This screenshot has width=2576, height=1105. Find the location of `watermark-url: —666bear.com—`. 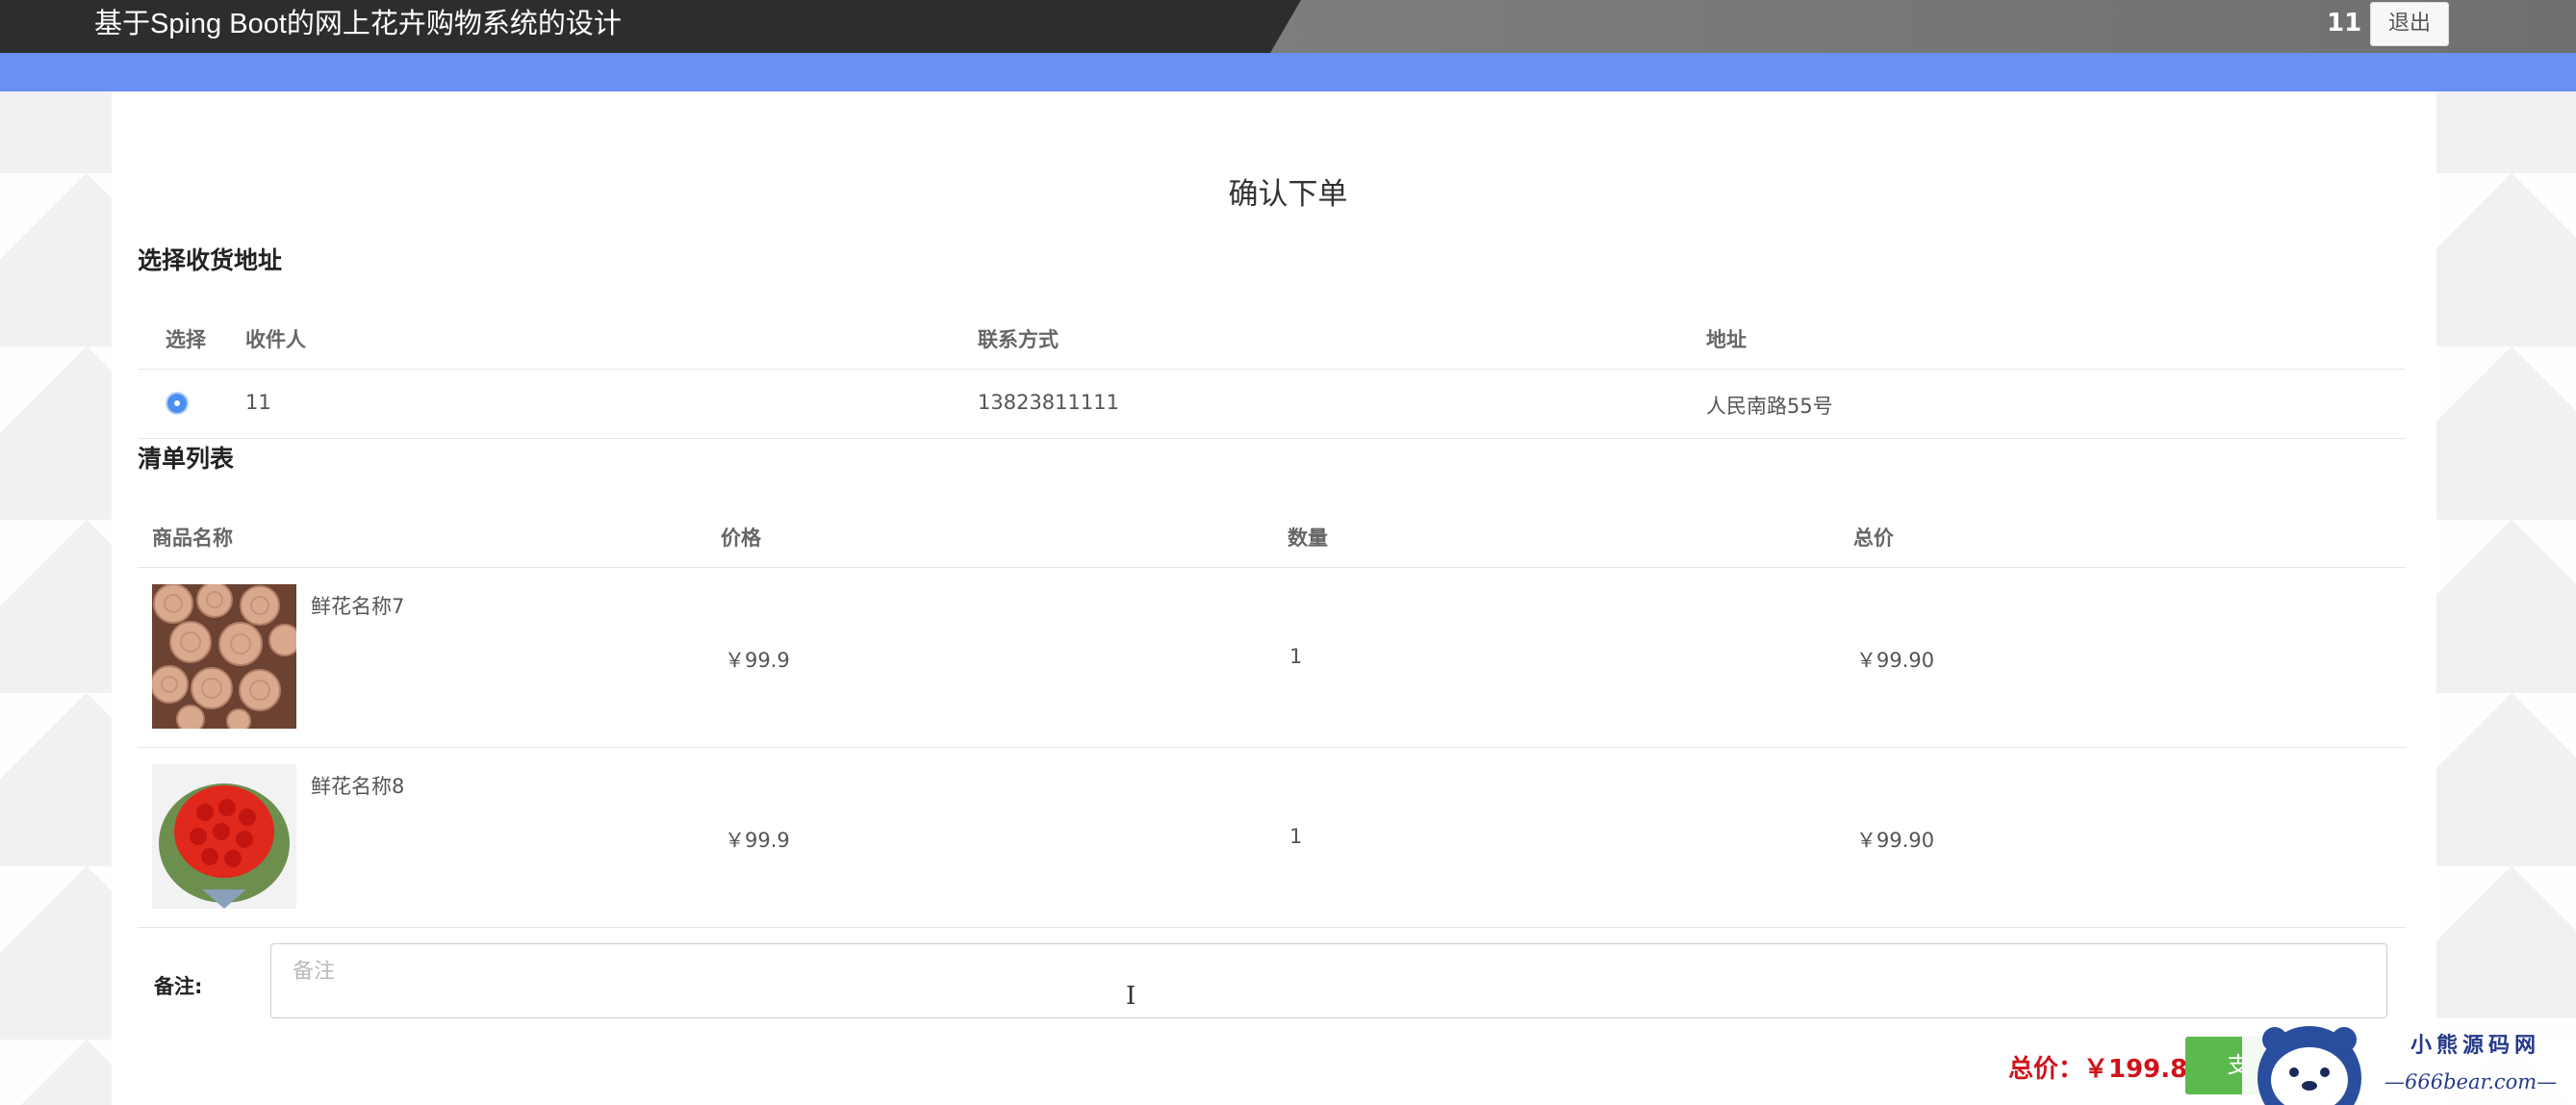

watermark-url: —666bear.com— is located at coordinates (2471, 1081).